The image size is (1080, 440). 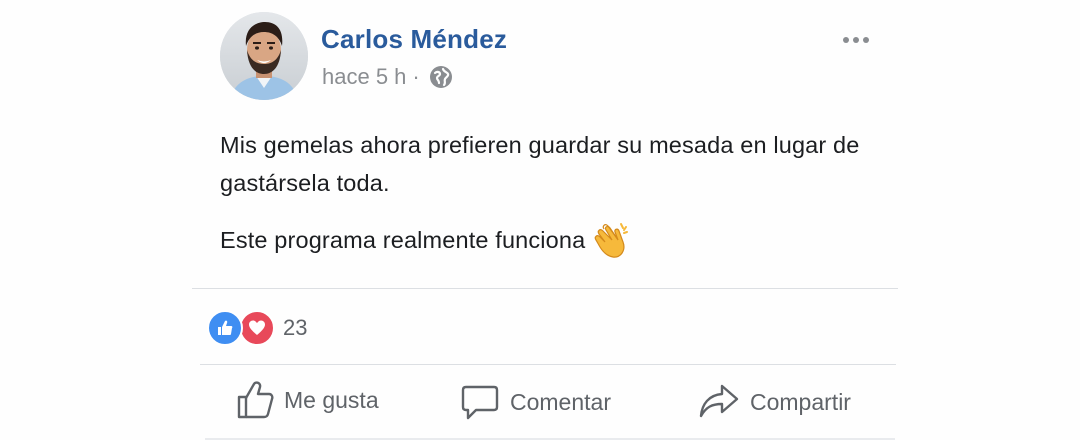 I want to click on author-avatar, so click(x=264, y=56).